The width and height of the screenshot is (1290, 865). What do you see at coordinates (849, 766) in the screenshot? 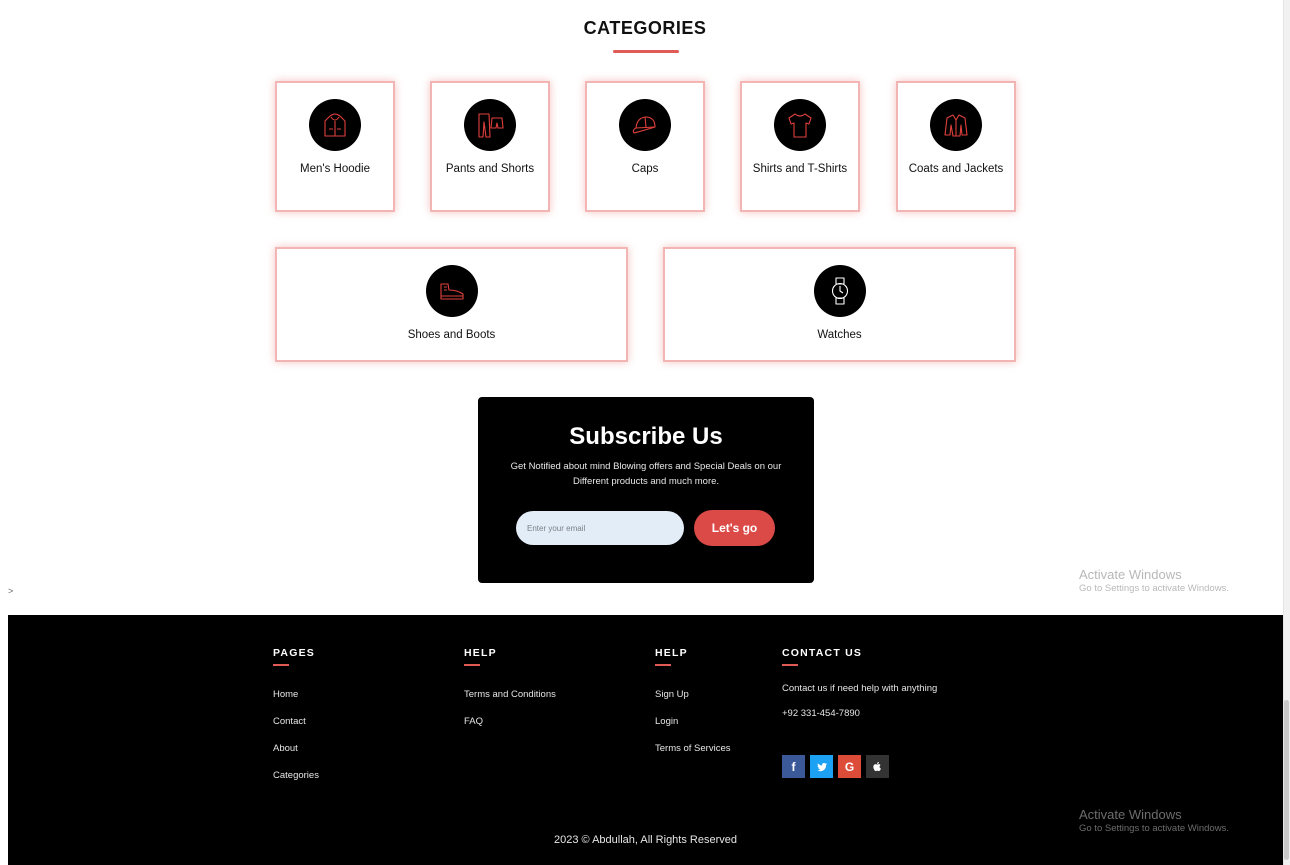
I see `google-icon: G` at bounding box center [849, 766].